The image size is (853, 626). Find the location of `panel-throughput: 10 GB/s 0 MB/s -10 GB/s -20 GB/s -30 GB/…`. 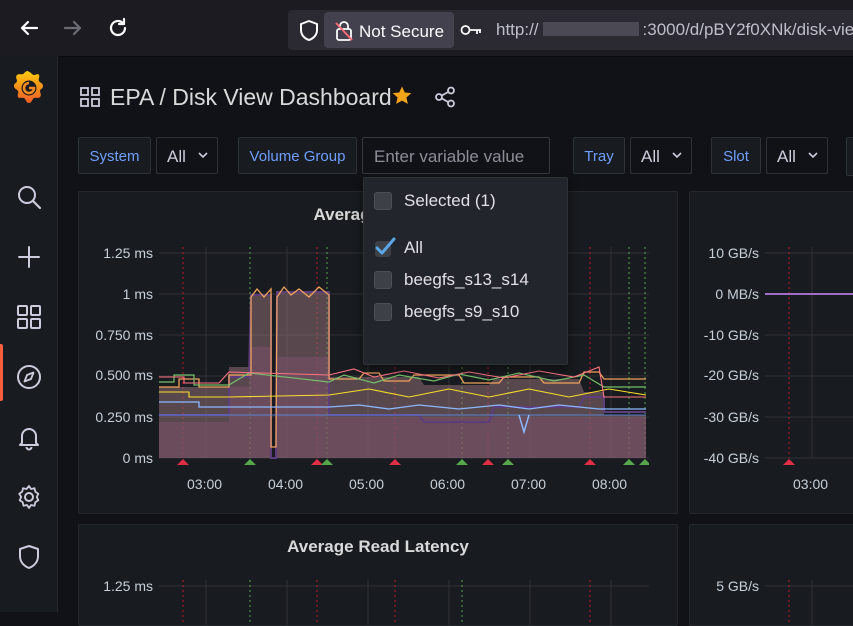

panel-throughput: 10 GB/s 0 MB/s -10 GB/s -20 GB/s -30 GB/… is located at coordinates (771, 352).